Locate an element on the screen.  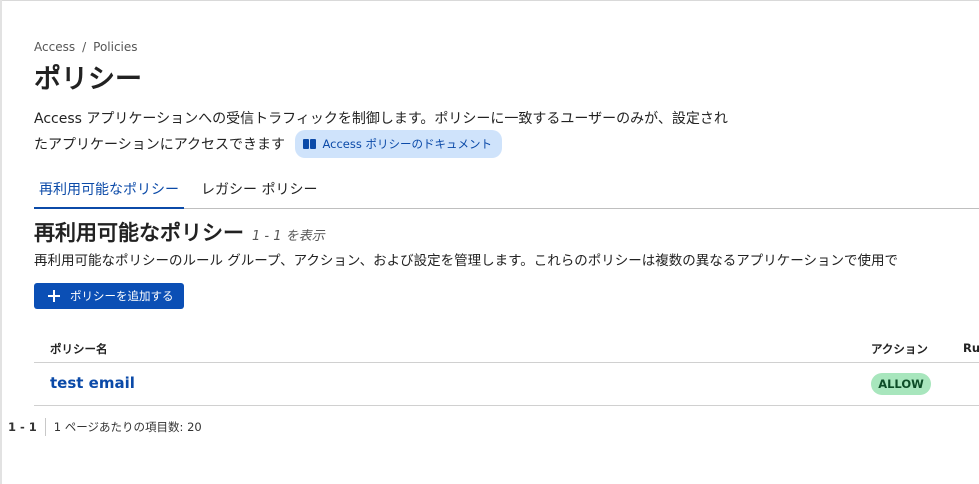
result-count: 1 - 1 を表示 is located at coordinates (288, 236).